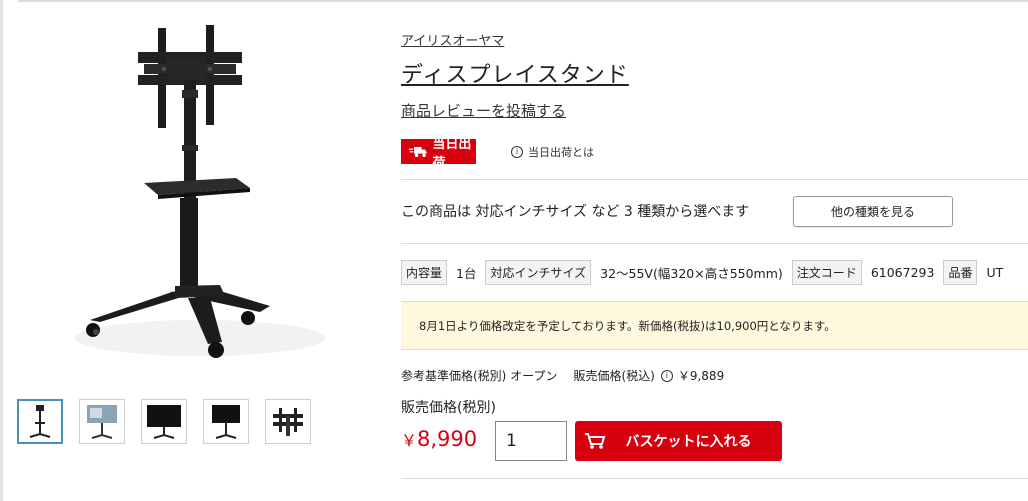  Describe the element at coordinates (452, 39) in the screenshot. I see `brand-link: アイリスオーヤマ` at that location.